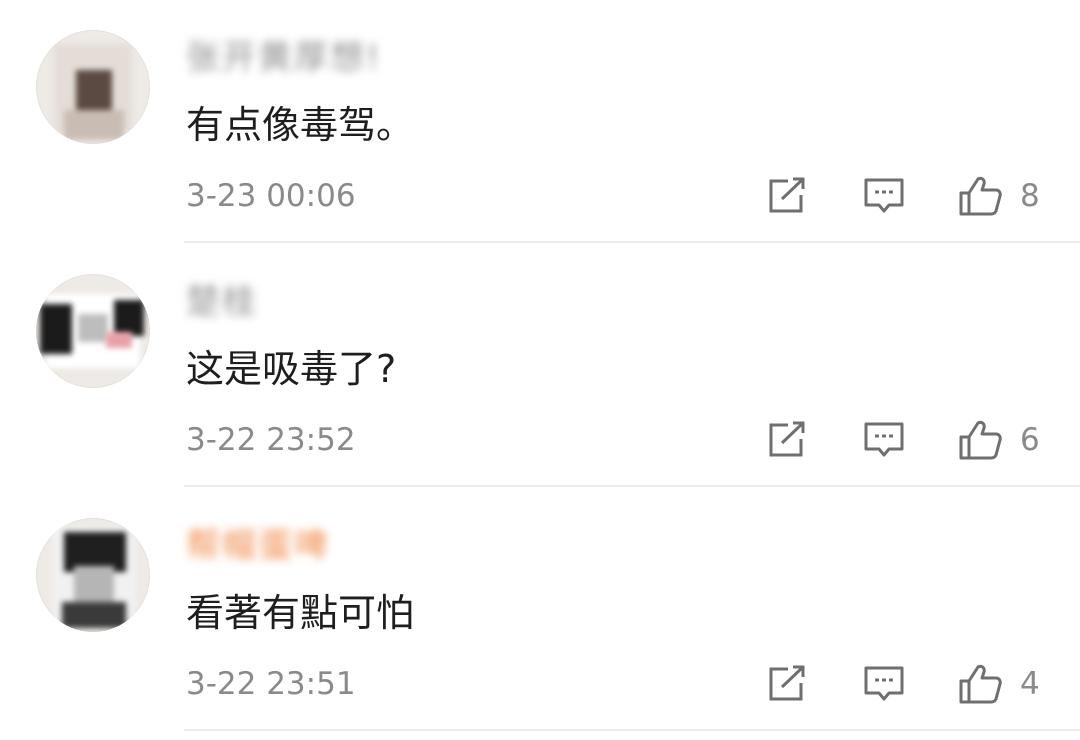 The height and width of the screenshot is (740, 1080). Describe the element at coordinates (271, 196) in the screenshot. I see `timestamp: 3-23 00:06` at that location.